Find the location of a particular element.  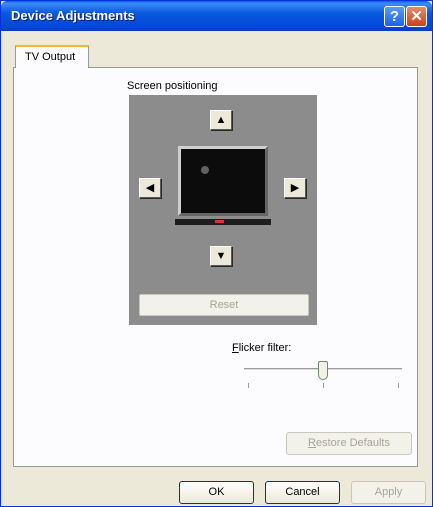

reset-label: Reset is located at coordinates (224, 305).